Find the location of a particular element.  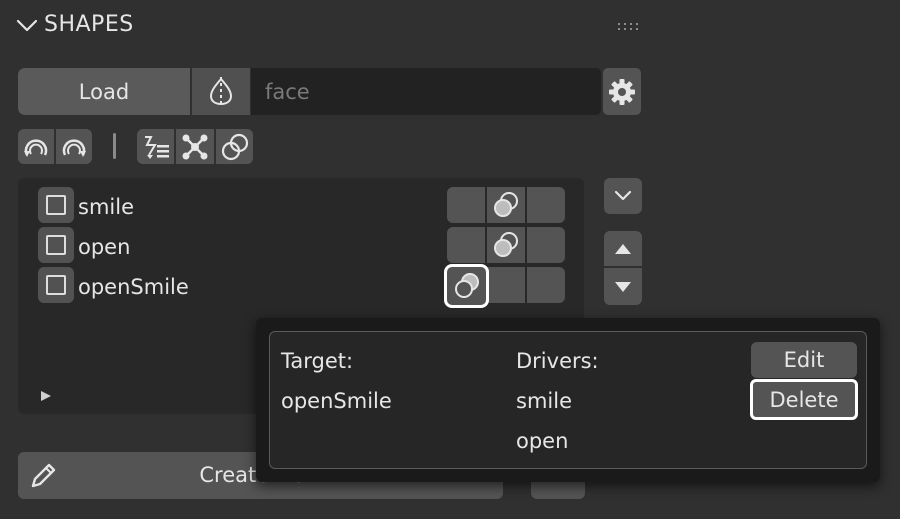

triangle-up-icon is located at coordinates (623, 248).